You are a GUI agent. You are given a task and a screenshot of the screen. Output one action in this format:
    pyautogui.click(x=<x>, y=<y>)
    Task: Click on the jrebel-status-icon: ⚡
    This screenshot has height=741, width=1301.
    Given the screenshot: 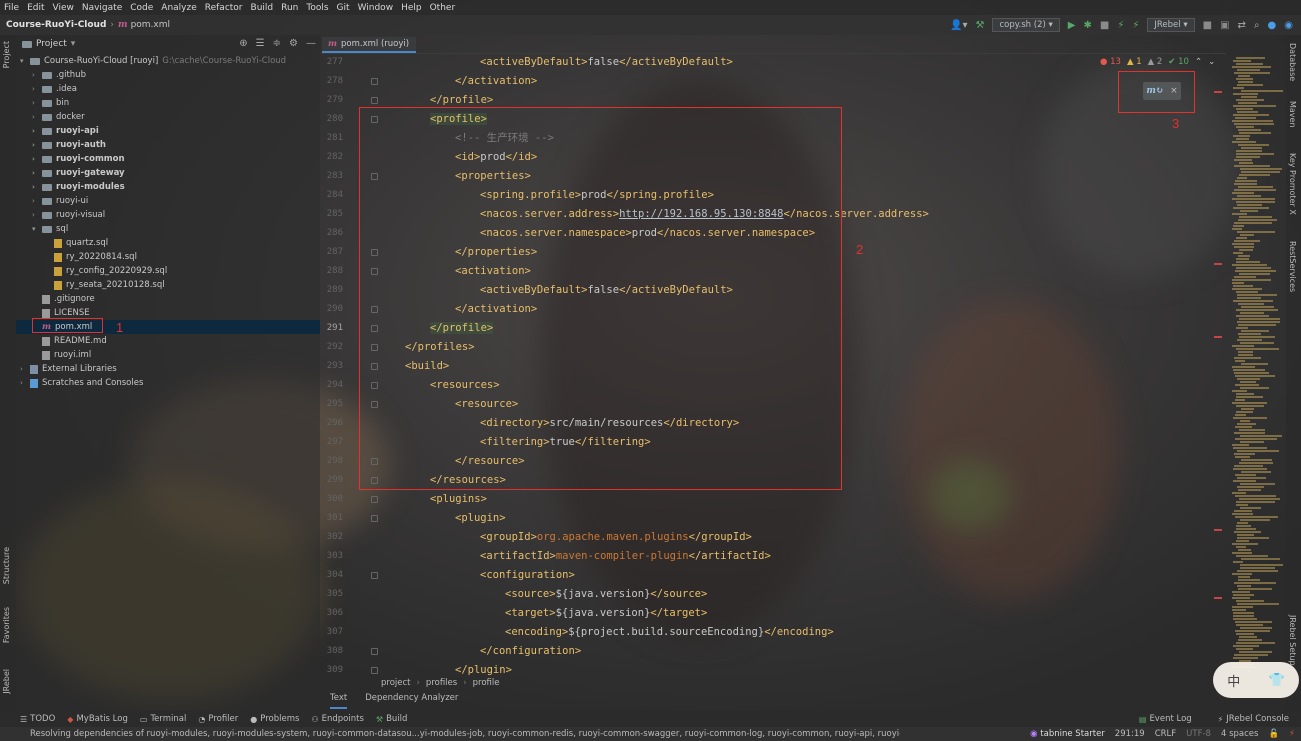 What is the action you would take?
    pyautogui.click(x=1292, y=734)
    